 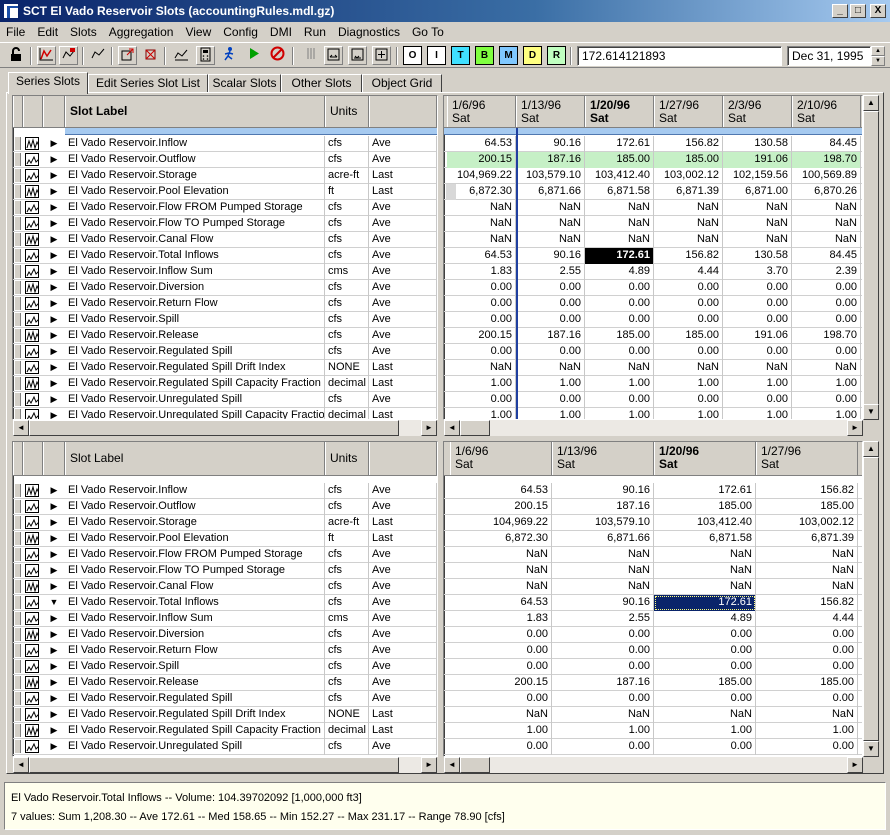 What do you see at coordinates (11, 11) in the screenshot?
I see `app-icon` at bounding box center [11, 11].